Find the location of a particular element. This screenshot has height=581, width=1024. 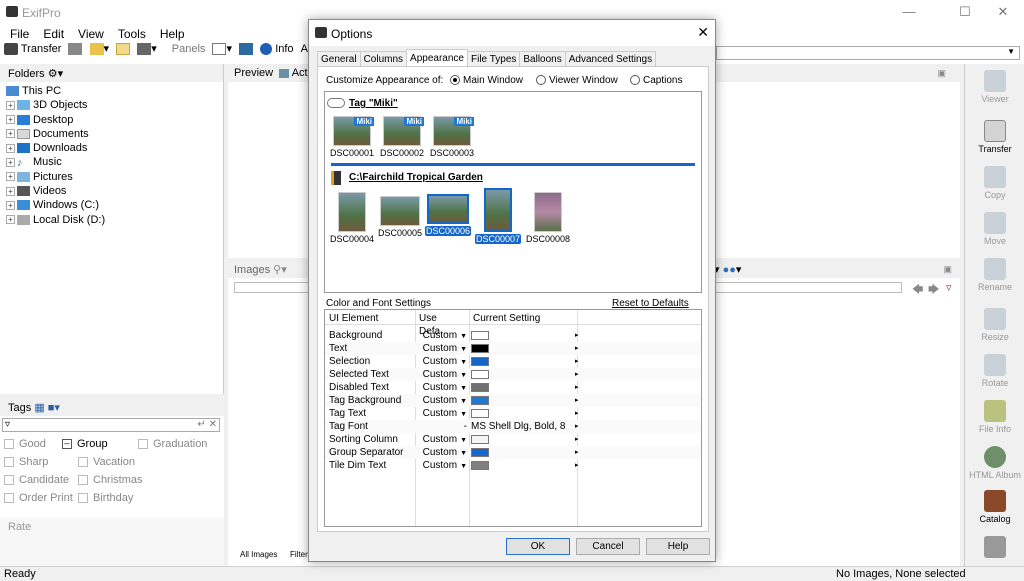

menu-help: Help is located at coordinates (169, 32).